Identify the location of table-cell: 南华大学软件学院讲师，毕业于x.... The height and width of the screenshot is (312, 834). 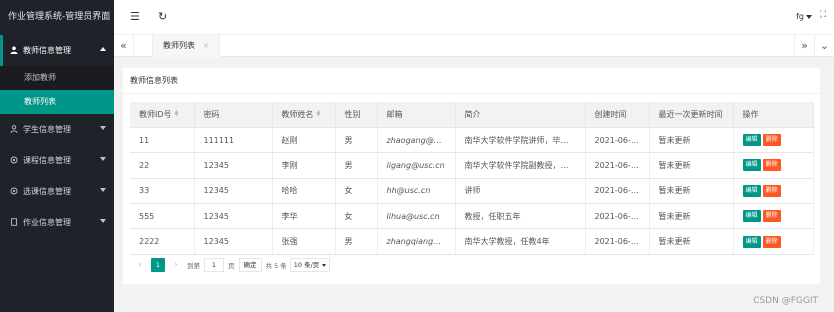
(520, 140).